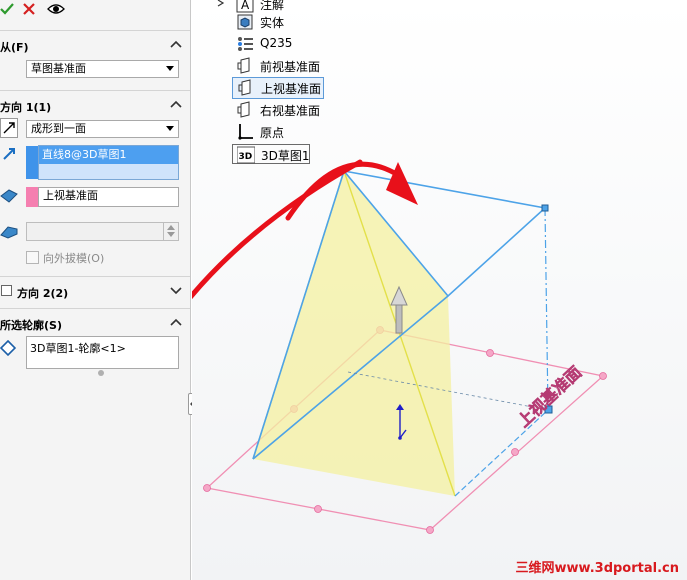  What do you see at coordinates (102, 69) in the screenshot?
I see `start-condition-select: 草图基准面` at bounding box center [102, 69].